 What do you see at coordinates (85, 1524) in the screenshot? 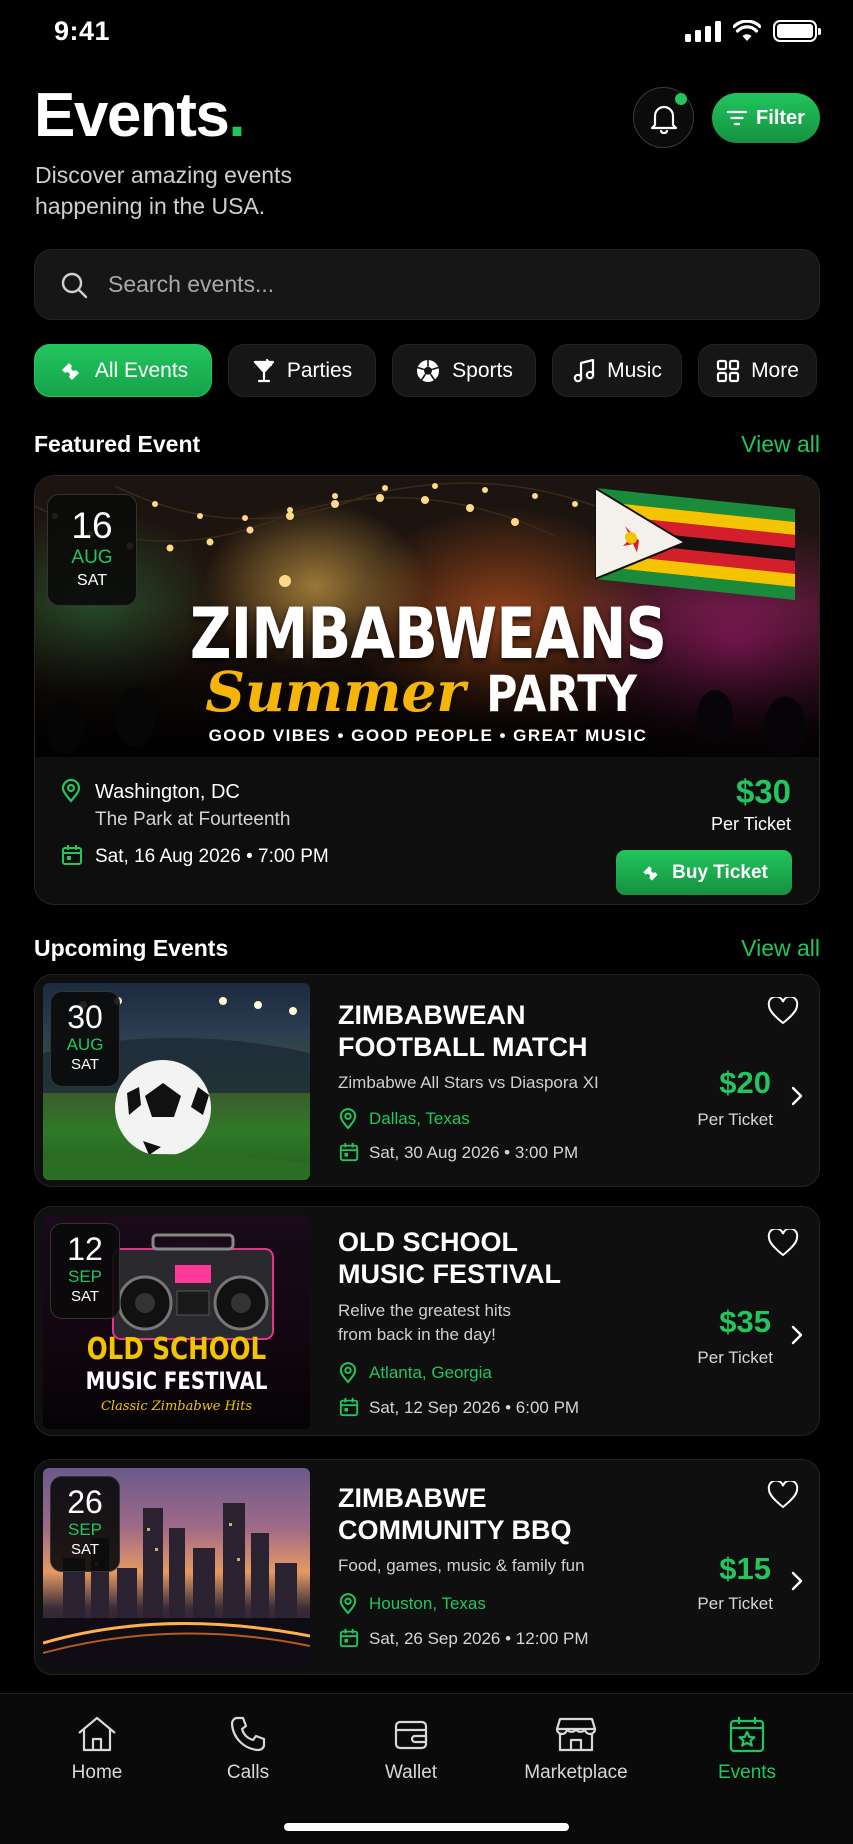
I see `event-date-badge: 26 SEP SAT` at bounding box center [85, 1524].